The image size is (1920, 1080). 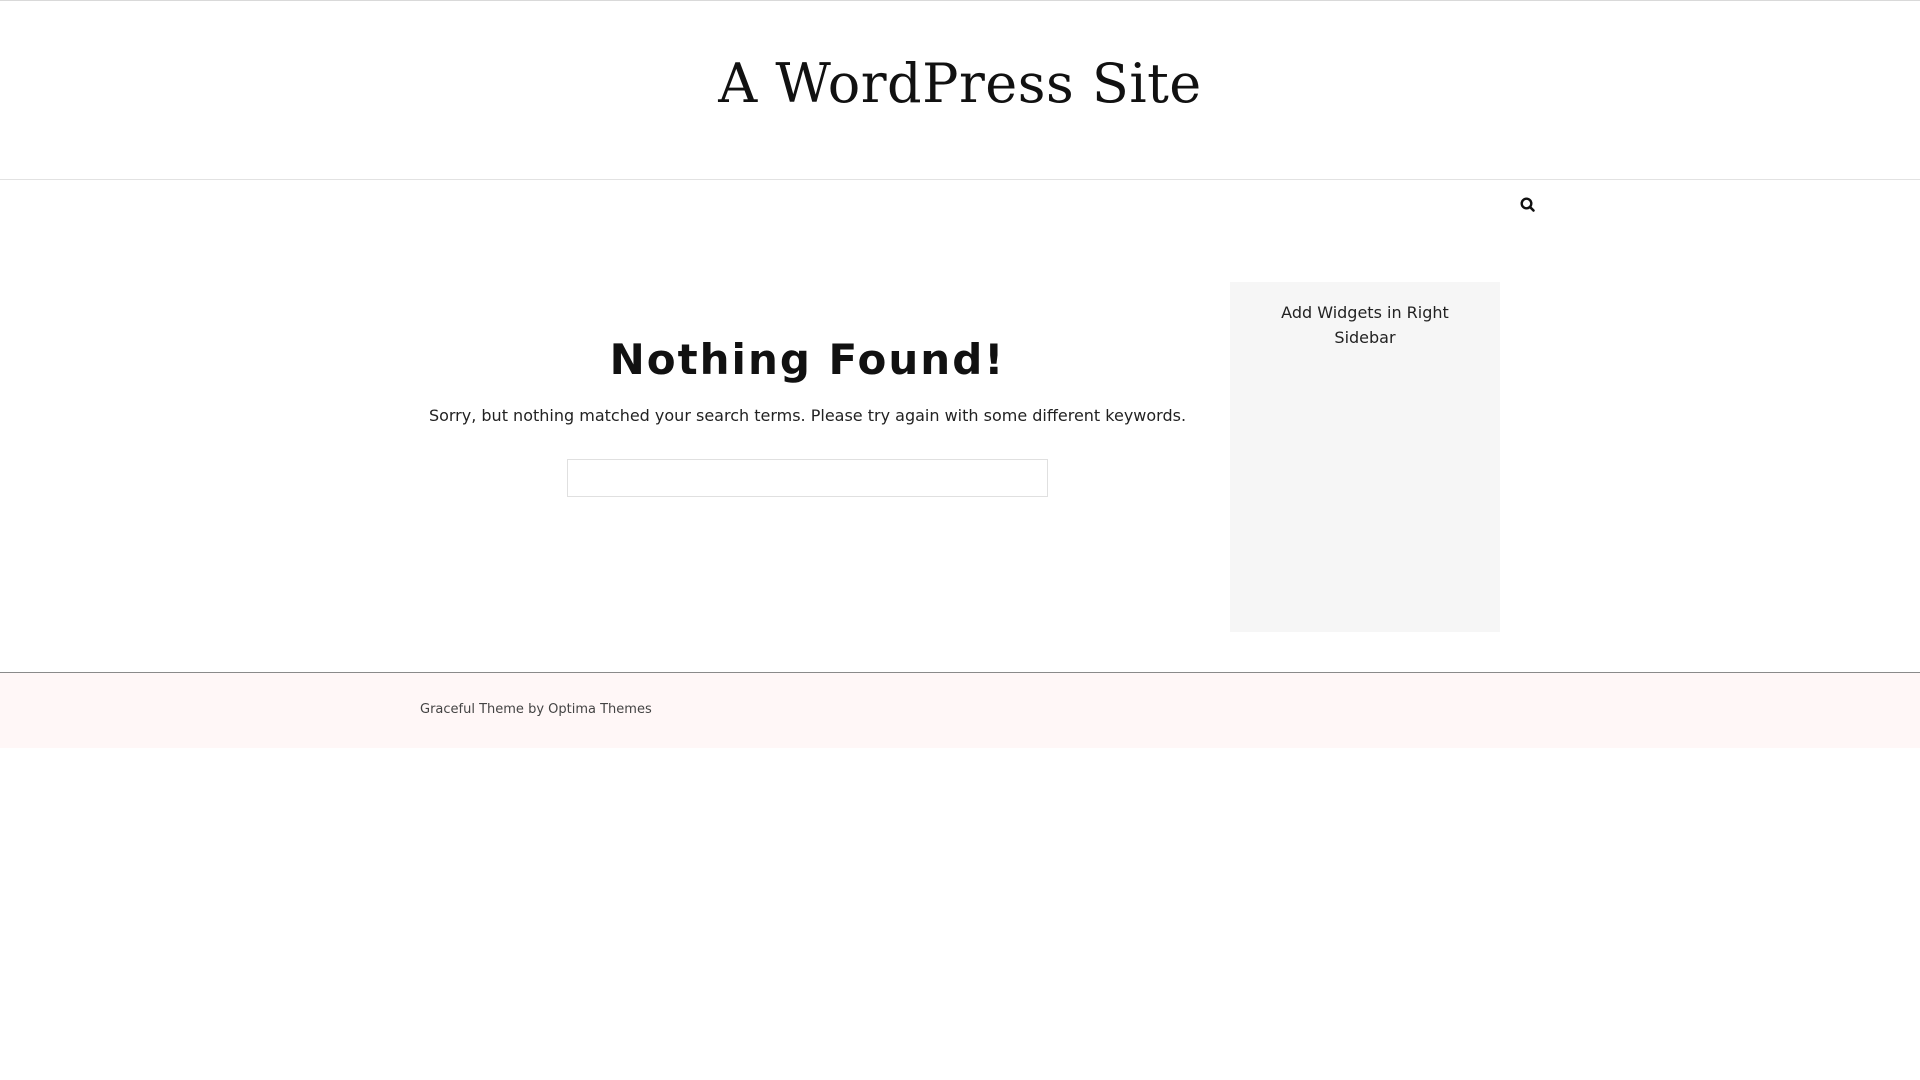 I want to click on author-link: Optima Themes, so click(x=600, y=709).